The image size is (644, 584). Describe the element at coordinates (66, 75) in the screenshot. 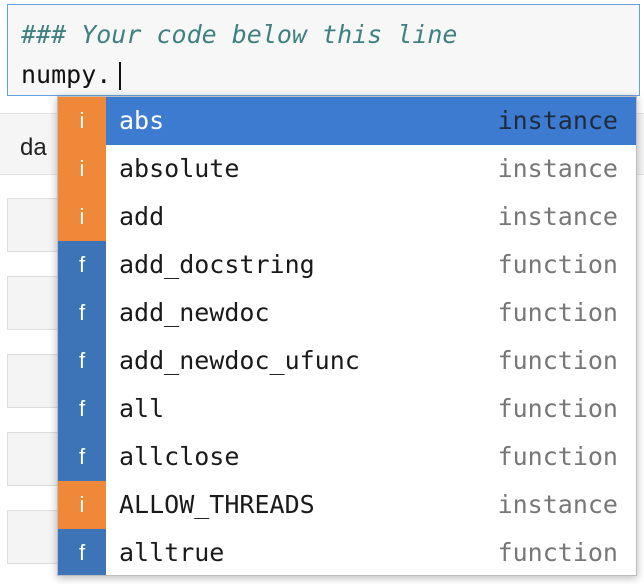

I see `code-input-line: numpy.` at that location.